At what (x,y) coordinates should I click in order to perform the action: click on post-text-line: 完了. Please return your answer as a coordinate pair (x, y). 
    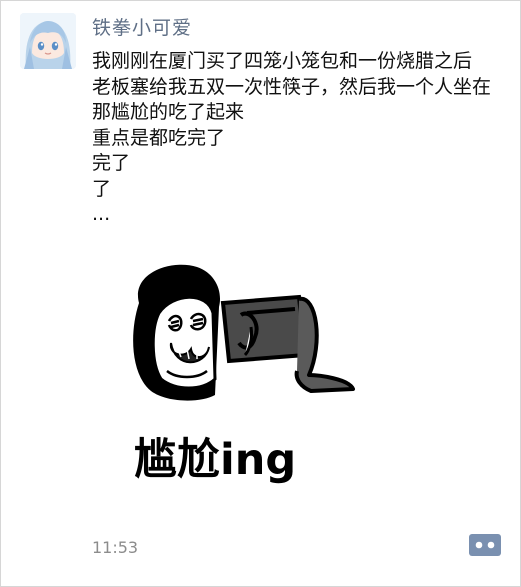
    Looking at the image, I should click on (111, 163).